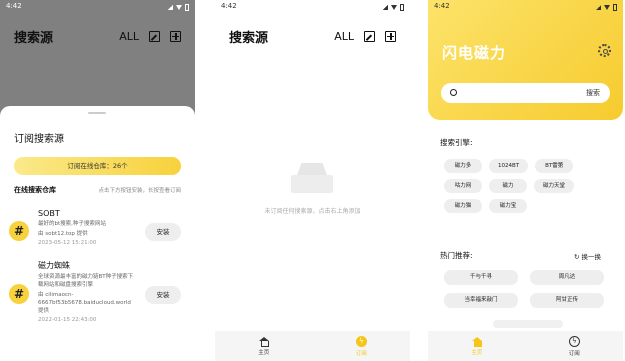  Describe the element at coordinates (54, 265) in the screenshot. I see `source-name: 磁力蜘蛛` at that location.